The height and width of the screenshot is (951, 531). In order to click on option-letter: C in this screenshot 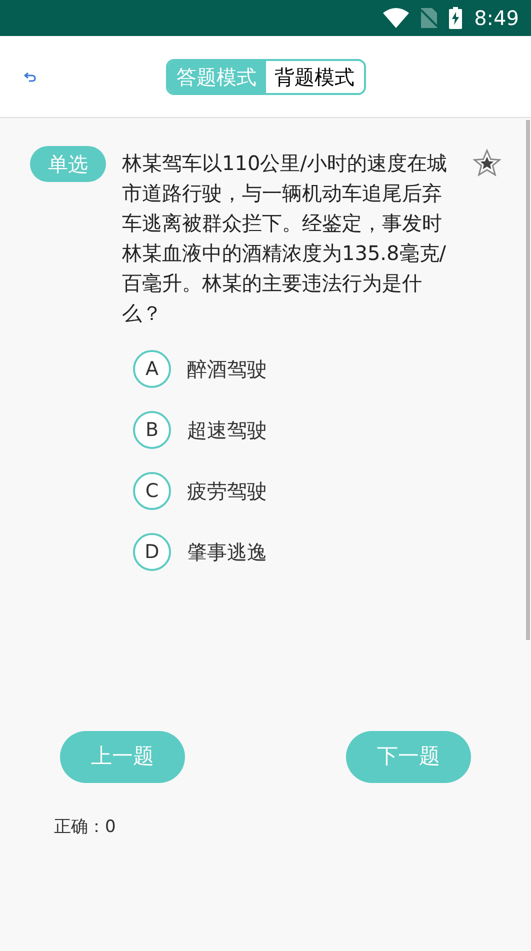, I will do `click(152, 491)`.